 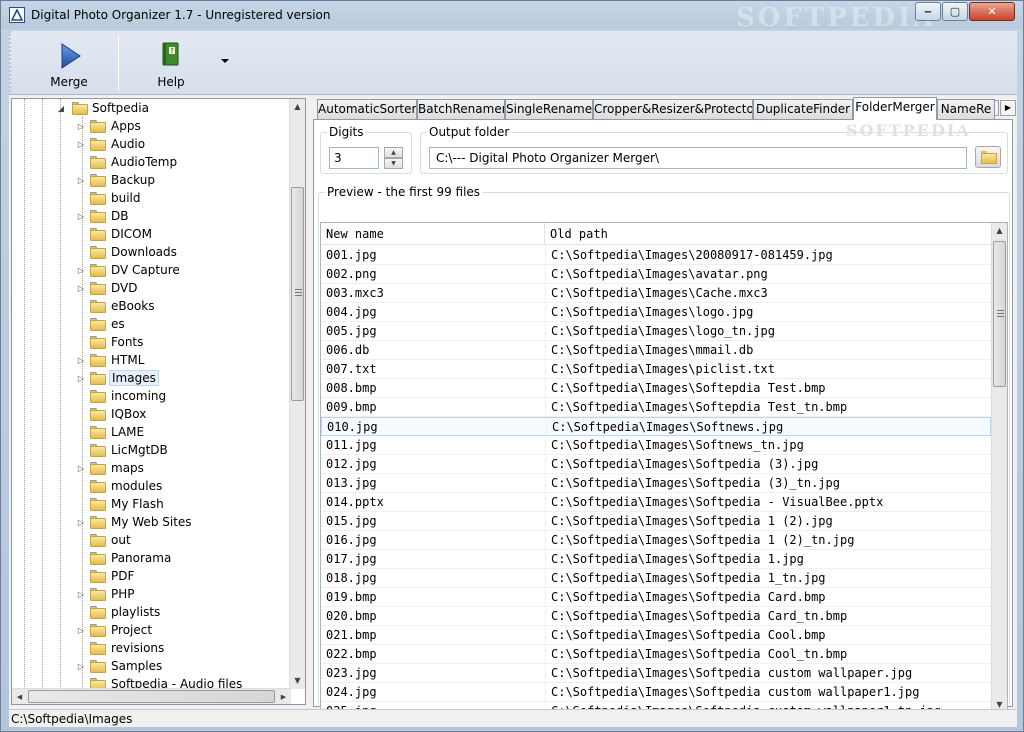 What do you see at coordinates (895, 108) in the screenshot?
I see `tab-foldermerger: FolderMerger` at bounding box center [895, 108].